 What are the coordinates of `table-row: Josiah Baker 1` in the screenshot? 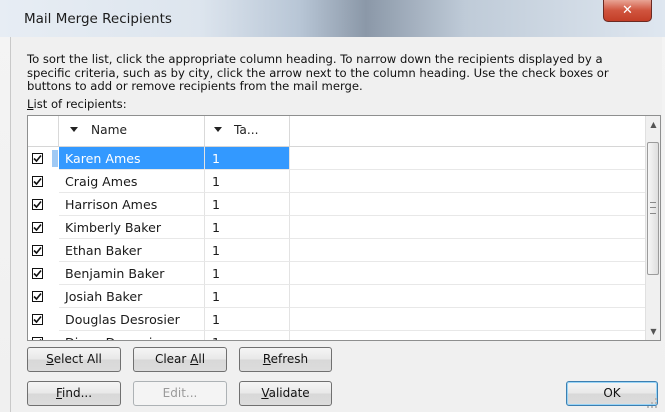 It's located at (336, 296).